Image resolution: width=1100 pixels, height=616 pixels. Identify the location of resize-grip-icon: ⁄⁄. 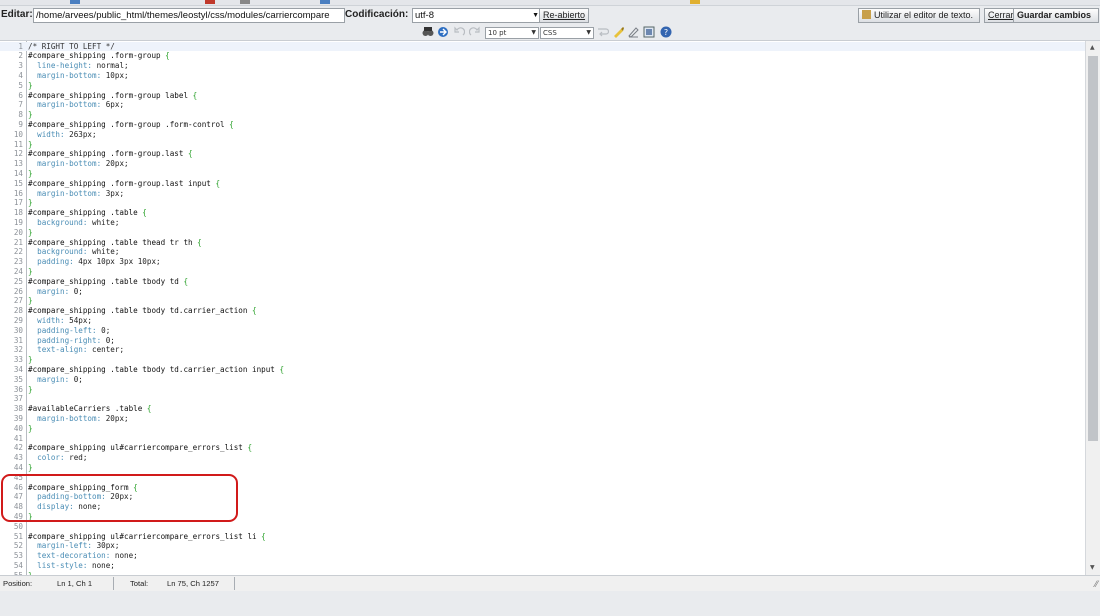
(1096, 584).